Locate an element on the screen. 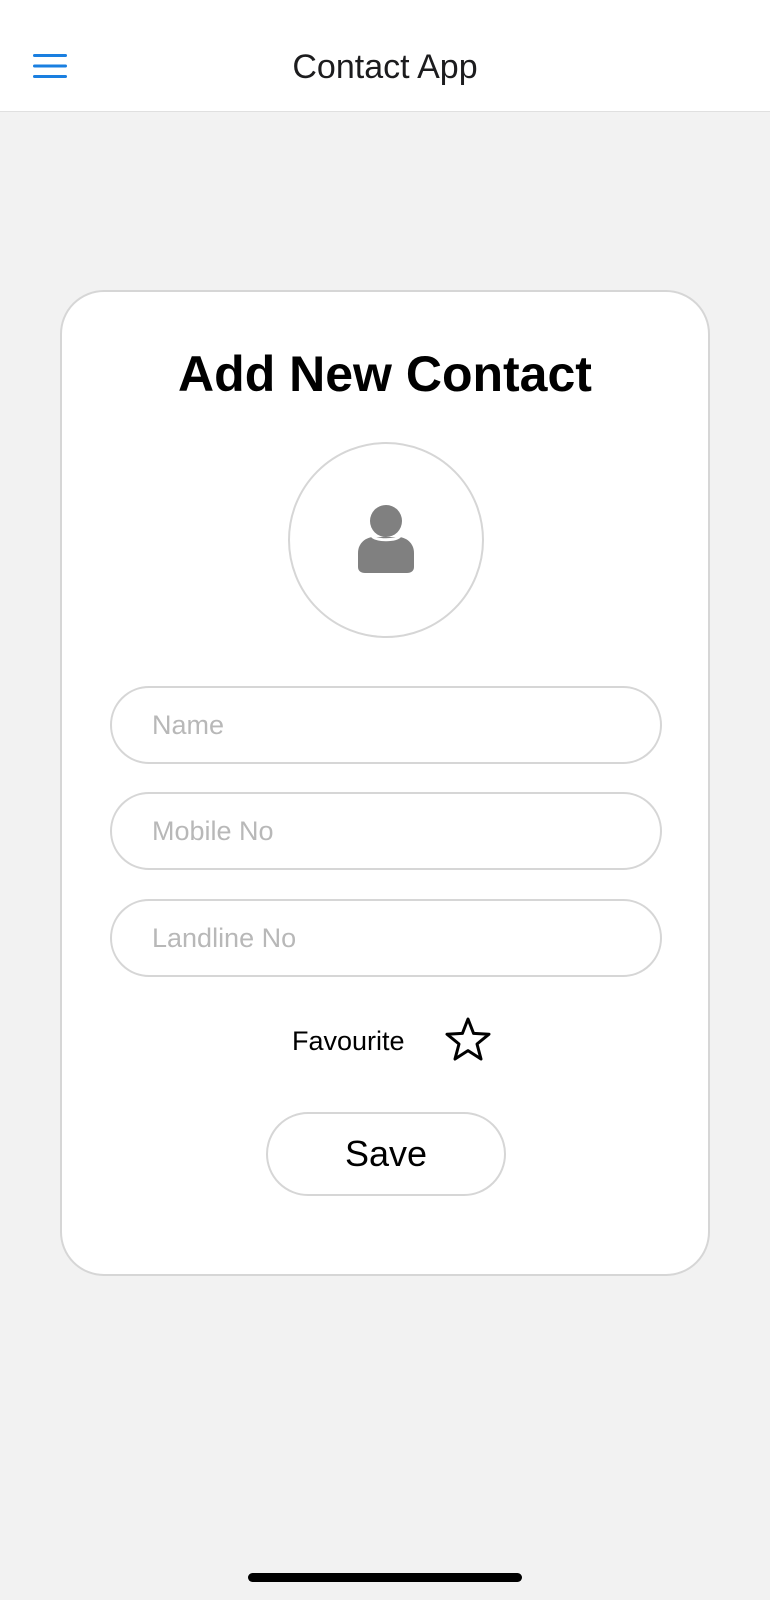 This screenshot has height=1600, width=770. avatar-picker is located at coordinates (386, 540).